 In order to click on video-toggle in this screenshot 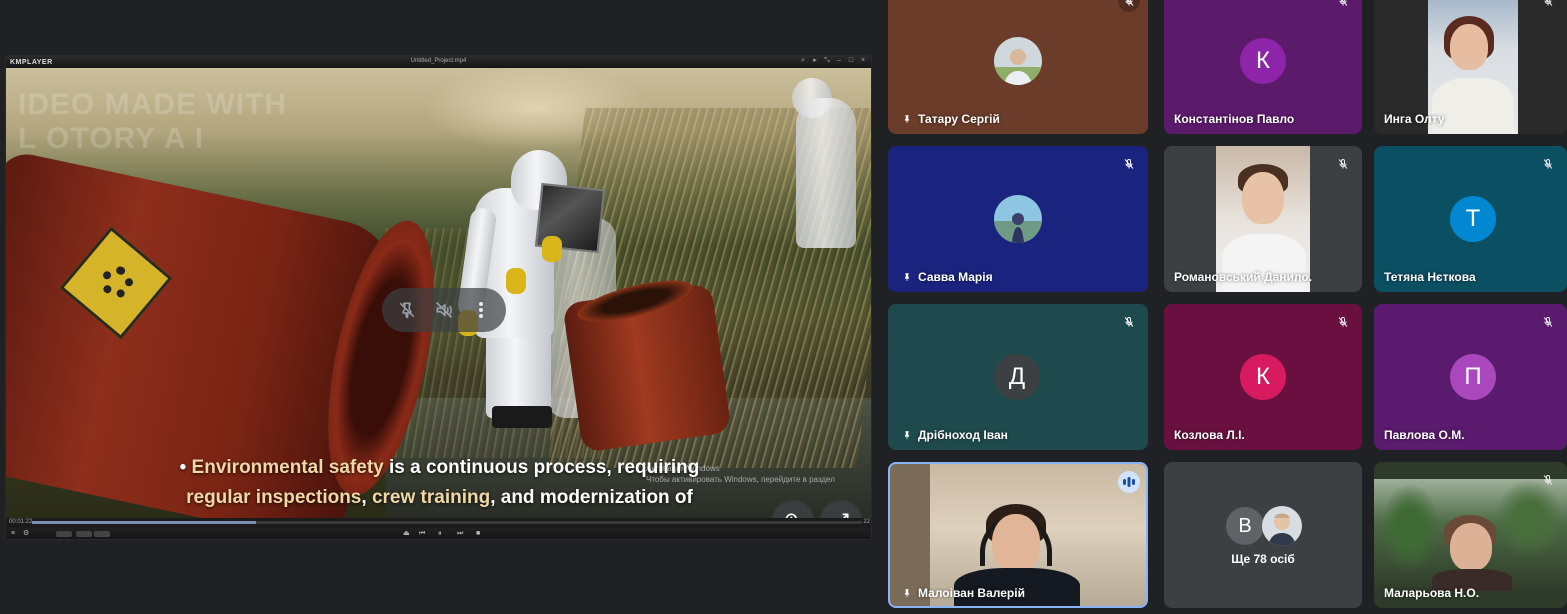, I will do `click(84, 534)`.